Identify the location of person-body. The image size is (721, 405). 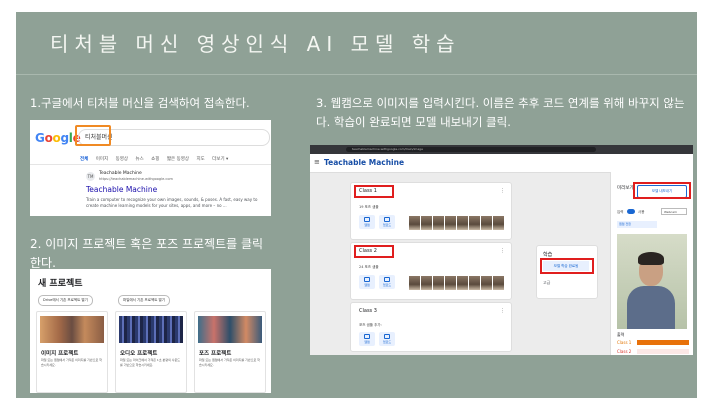
(651, 307).